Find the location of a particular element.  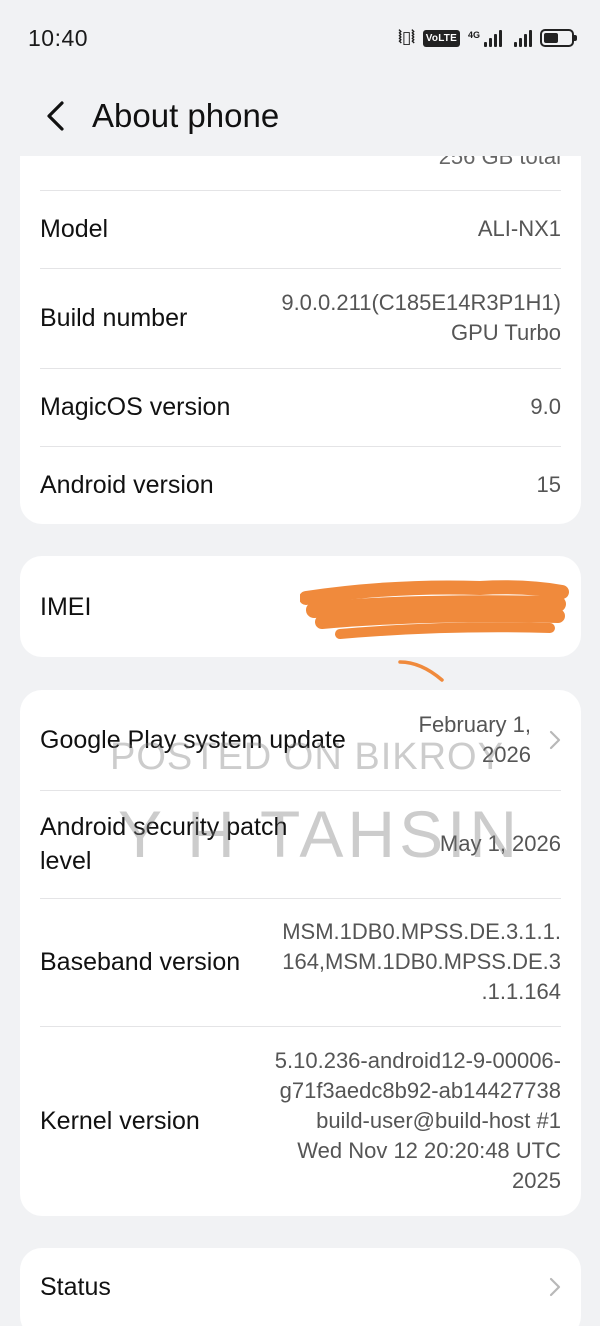

imei-redaction is located at coordinates (434, 609).